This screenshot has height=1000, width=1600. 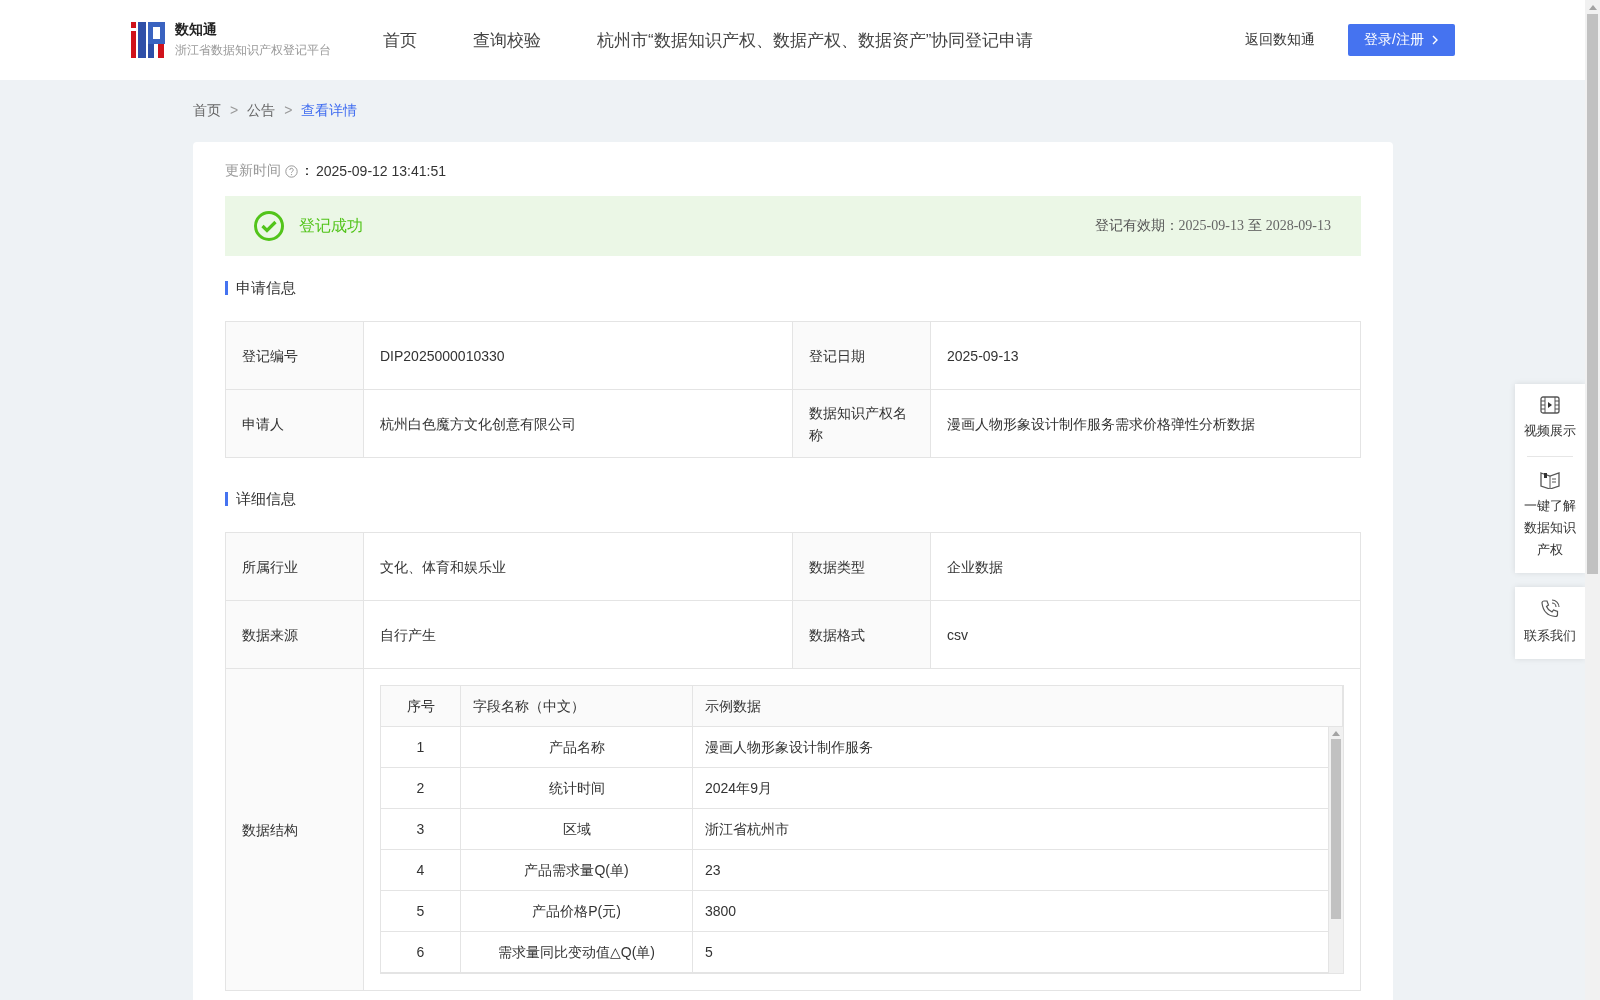 I want to click on breadcrumb-link: 首页, so click(x=207, y=111).